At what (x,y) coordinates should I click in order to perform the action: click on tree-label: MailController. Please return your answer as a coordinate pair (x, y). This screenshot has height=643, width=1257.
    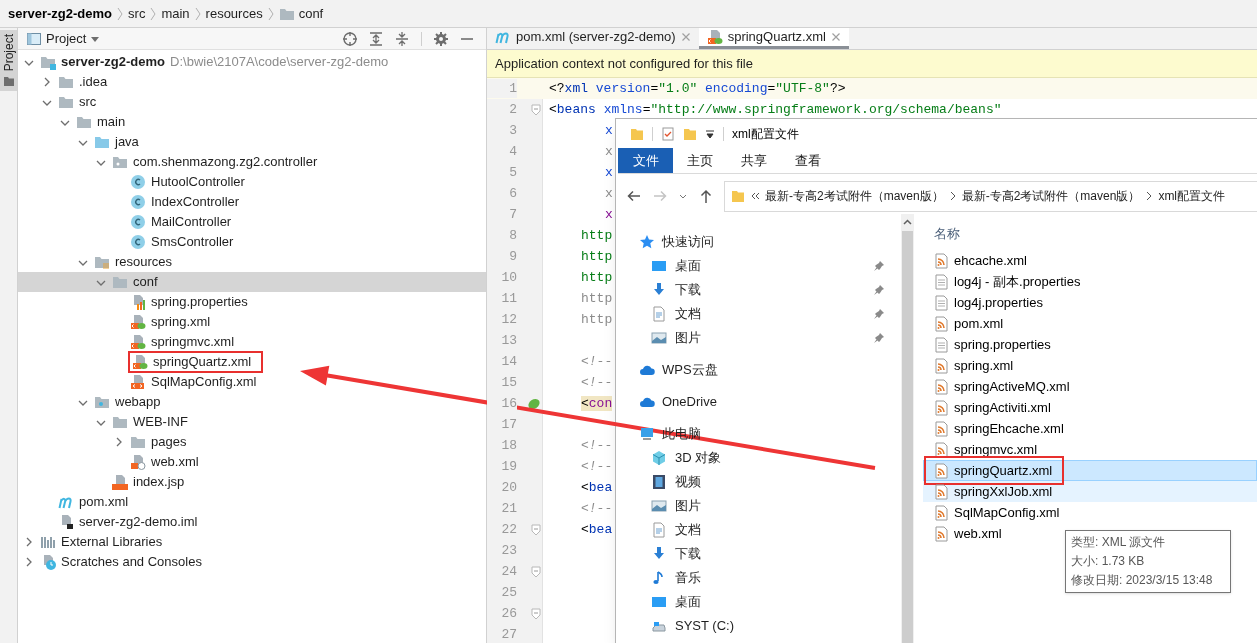
    Looking at the image, I should click on (191, 222).